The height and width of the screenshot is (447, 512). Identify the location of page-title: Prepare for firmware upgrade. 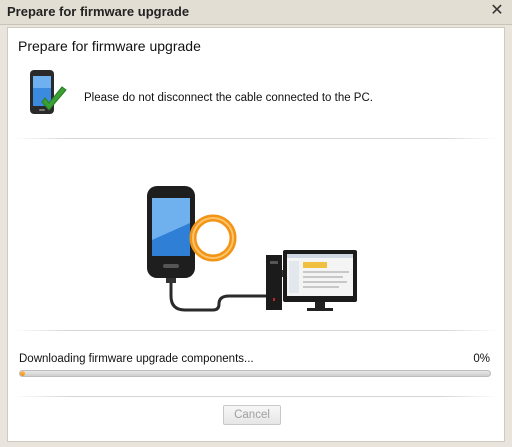
(109, 46).